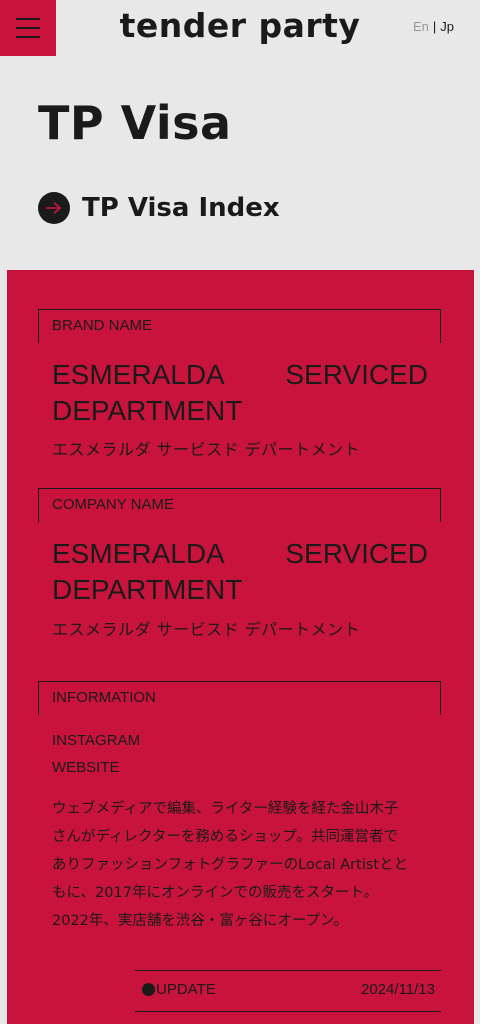  What do you see at coordinates (138, 553) in the screenshot?
I see `company-name-word: ESMERALDA` at bounding box center [138, 553].